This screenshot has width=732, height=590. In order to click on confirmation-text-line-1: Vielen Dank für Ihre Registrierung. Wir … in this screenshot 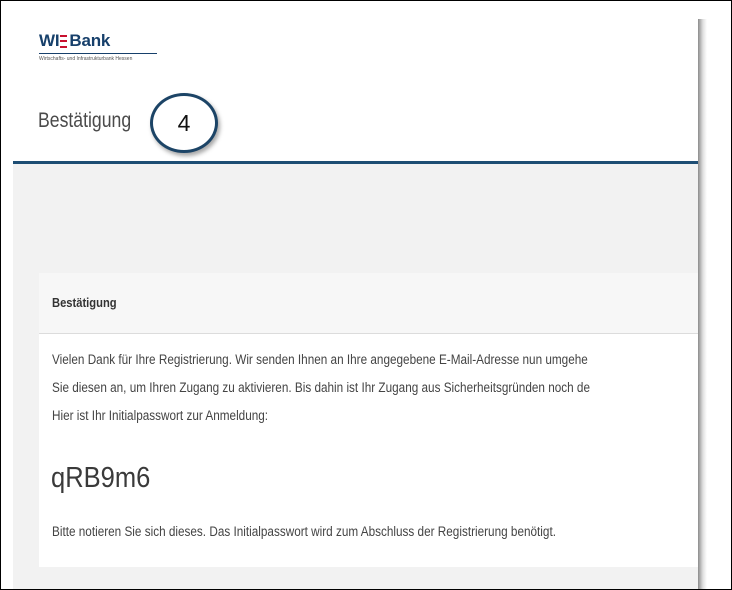, I will do `click(320, 359)`.